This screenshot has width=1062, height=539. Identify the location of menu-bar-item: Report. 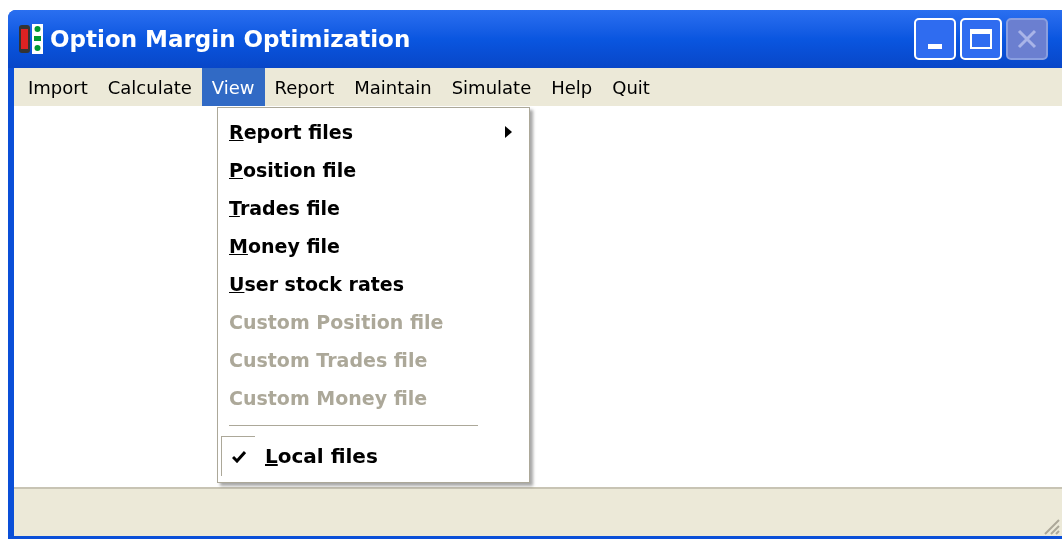
(304, 87).